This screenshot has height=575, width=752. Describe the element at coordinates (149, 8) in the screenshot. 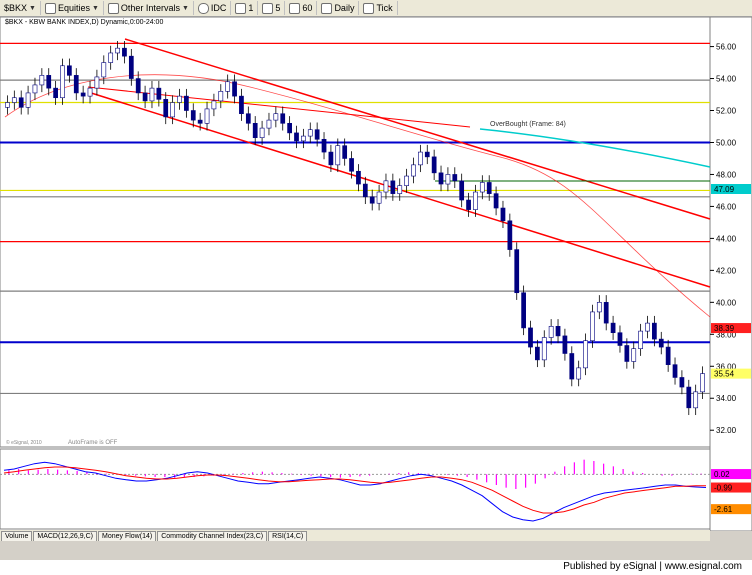

I see `other-intervals-button: Other Intervals ▼` at that location.